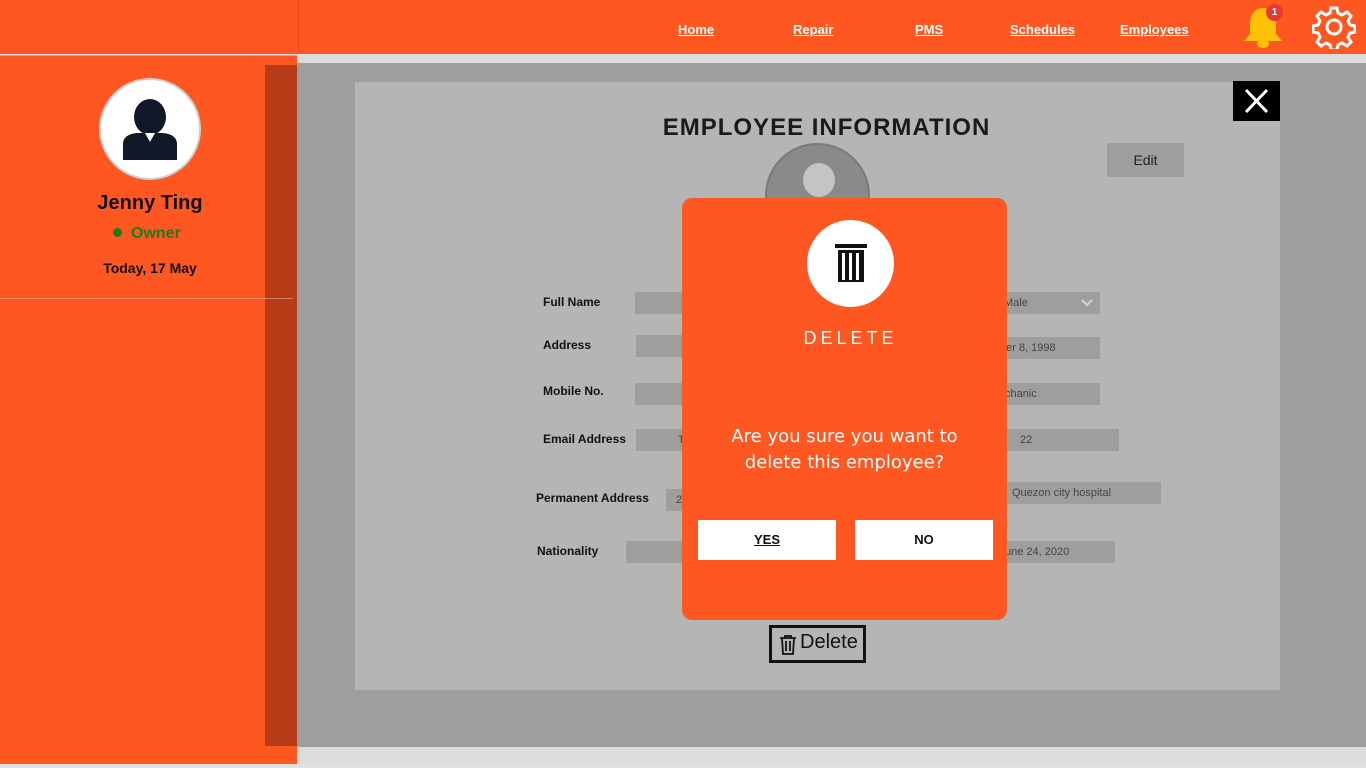 This screenshot has height=768, width=1366. What do you see at coordinates (767, 540) in the screenshot?
I see `yes-button: YES` at bounding box center [767, 540].